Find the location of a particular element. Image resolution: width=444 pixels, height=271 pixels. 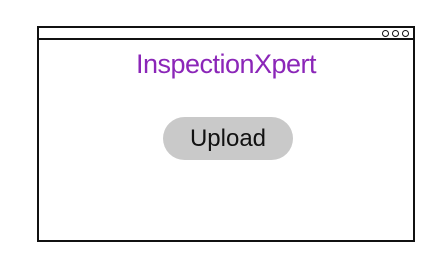

upload-button: Upload is located at coordinates (228, 138).